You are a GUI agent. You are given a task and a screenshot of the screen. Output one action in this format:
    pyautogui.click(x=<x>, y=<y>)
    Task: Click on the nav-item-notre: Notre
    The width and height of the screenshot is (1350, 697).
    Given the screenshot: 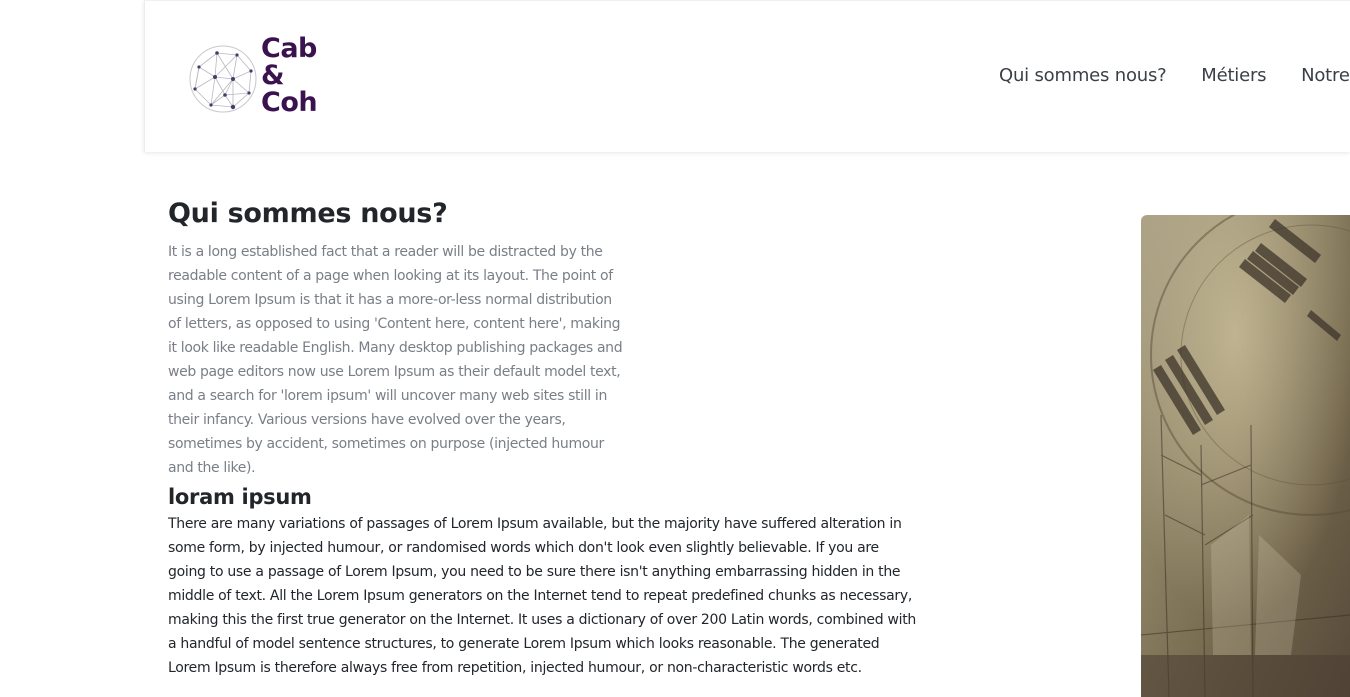 What is the action you would take?
    pyautogui.click(x=1325, y=75)
    